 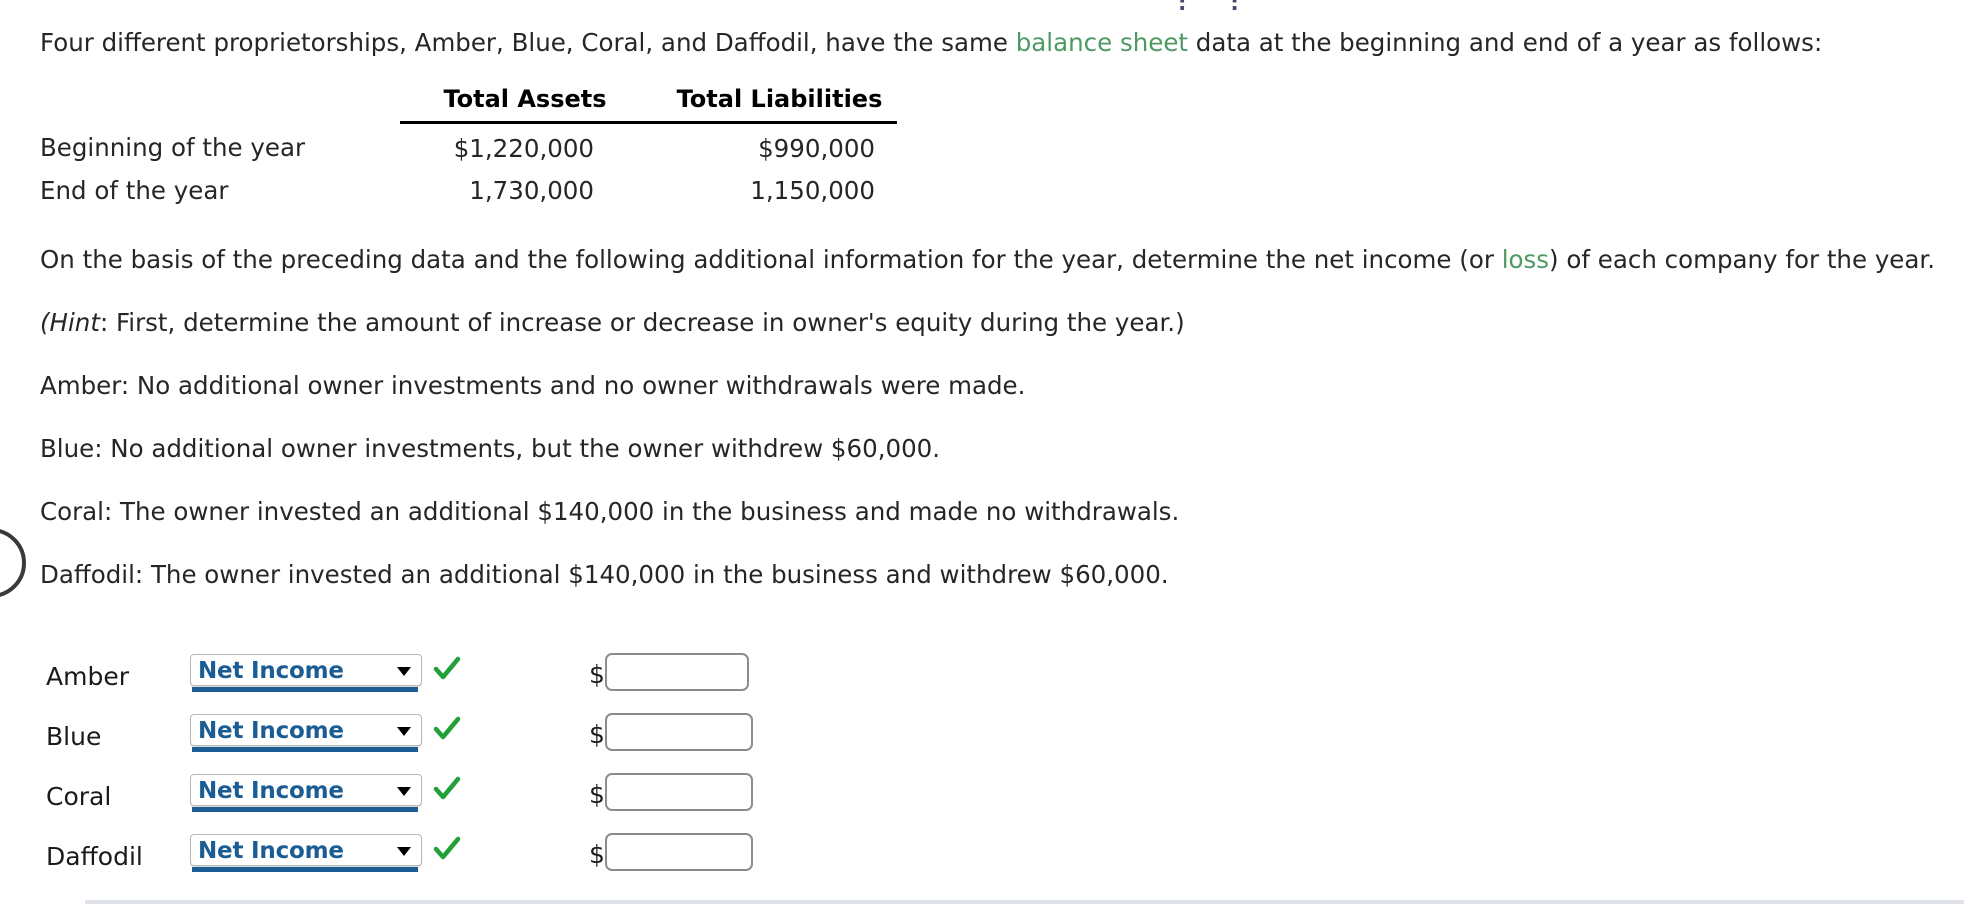 I want to click on classification-select-daffodil: Net Income, so click(x=306, y=853).